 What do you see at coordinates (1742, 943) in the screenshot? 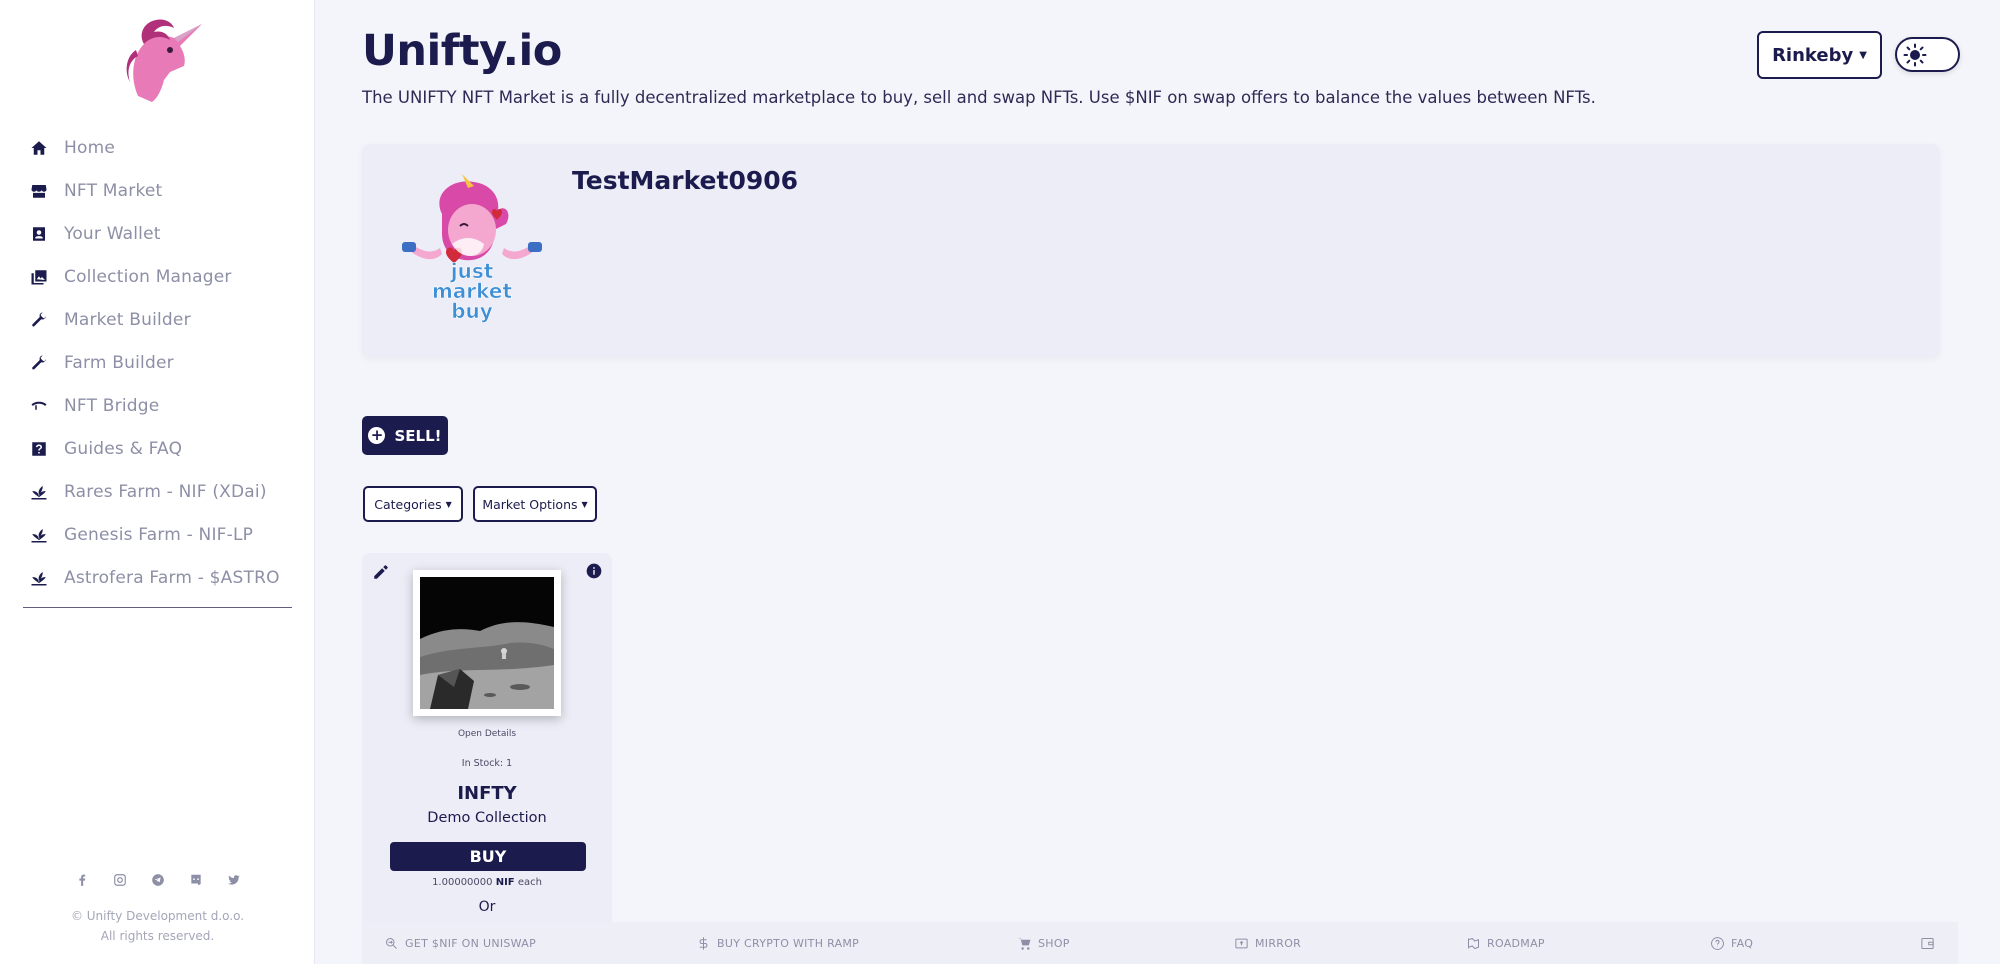
I see `footer-link-label: FAQ` at bounding box center [1742, 943].